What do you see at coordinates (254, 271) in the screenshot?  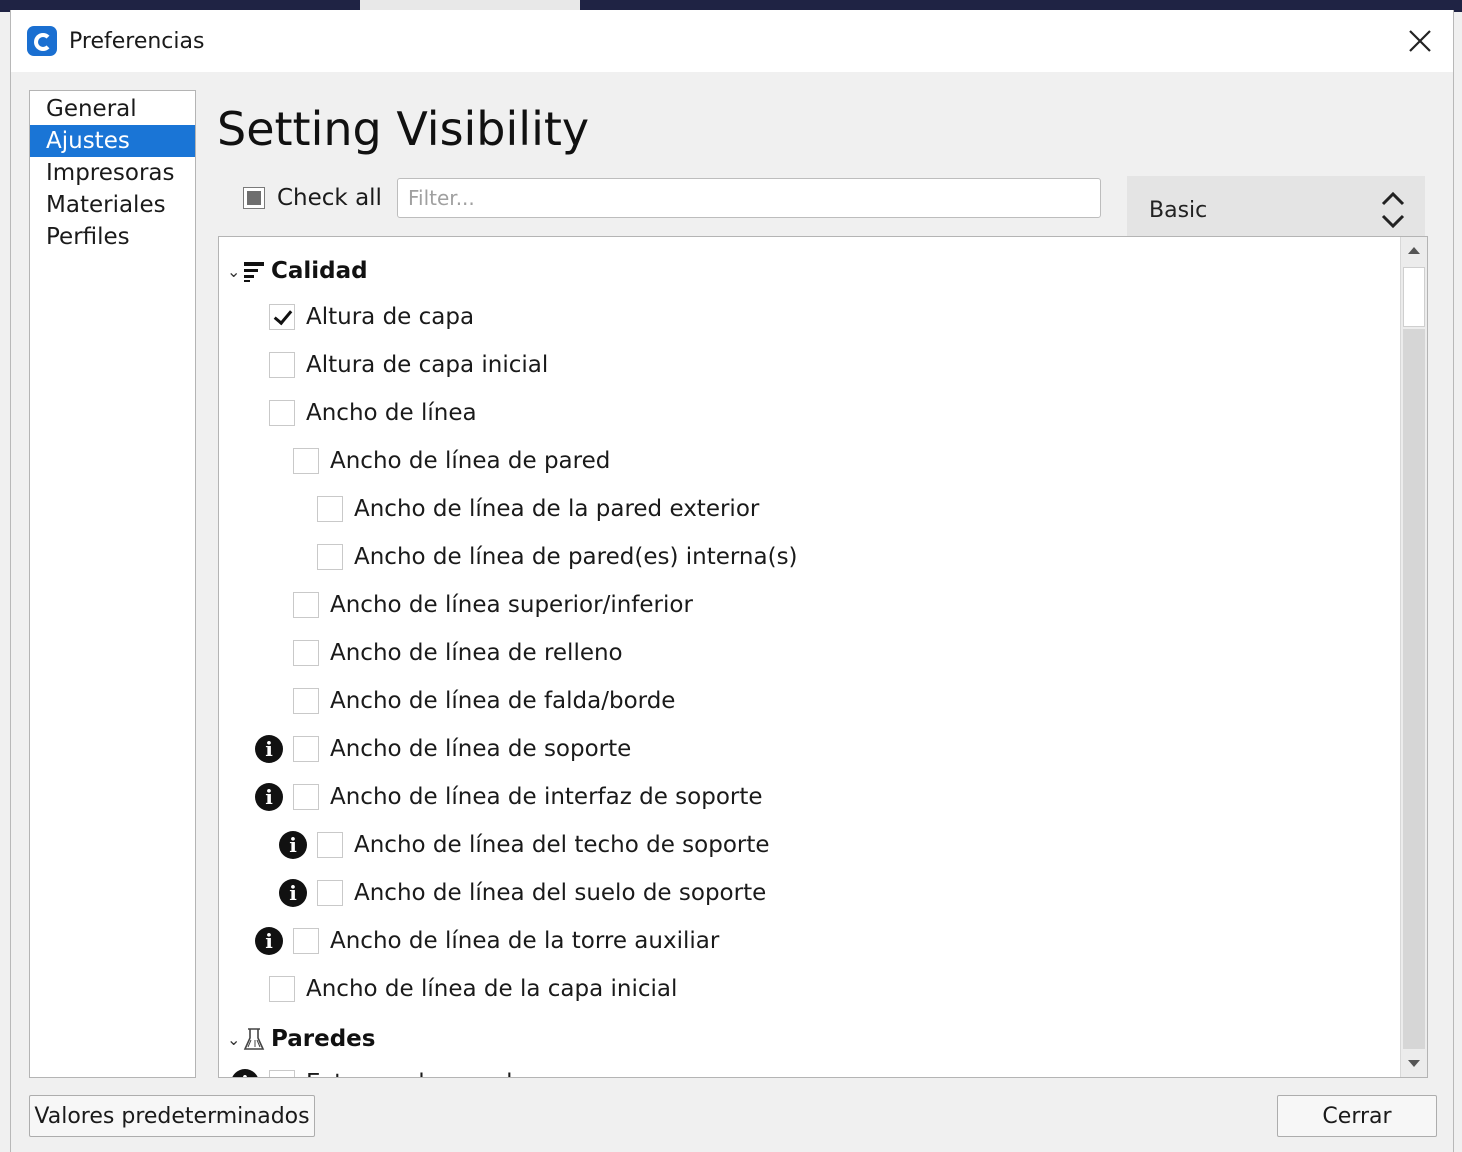 I see `quality-icon` at bounding box center [254, 271].